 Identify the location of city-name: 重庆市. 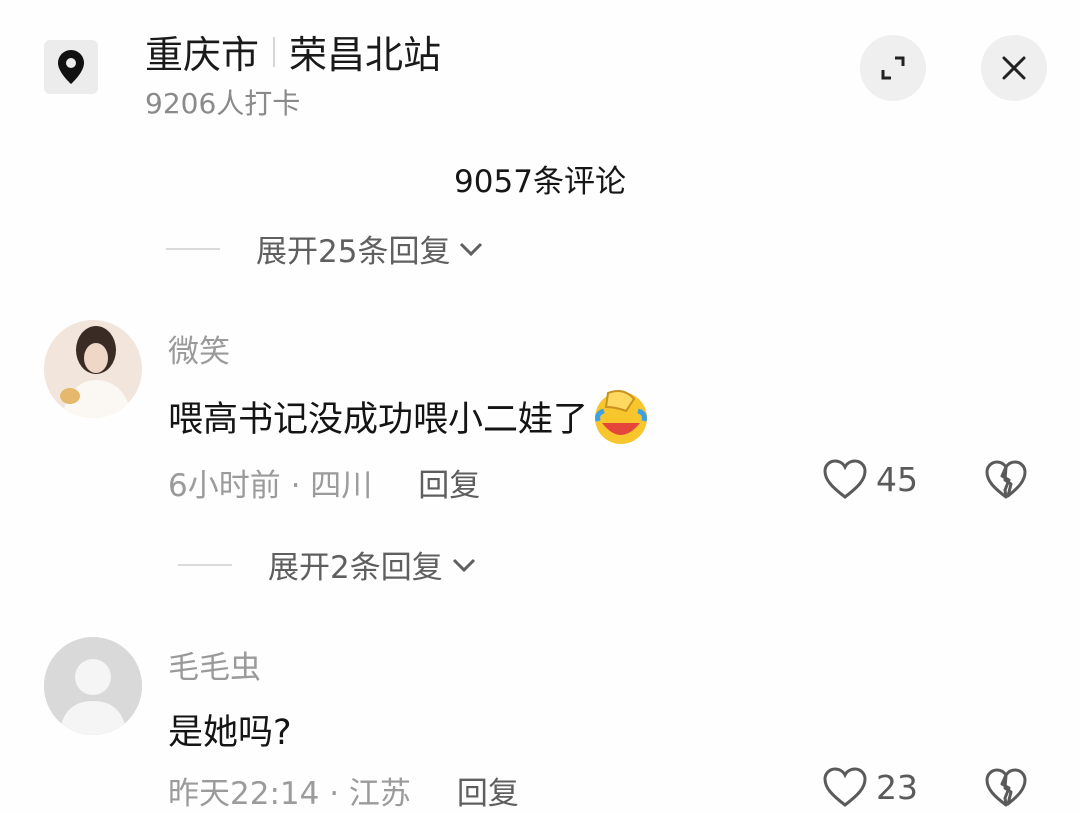
(202, 55).